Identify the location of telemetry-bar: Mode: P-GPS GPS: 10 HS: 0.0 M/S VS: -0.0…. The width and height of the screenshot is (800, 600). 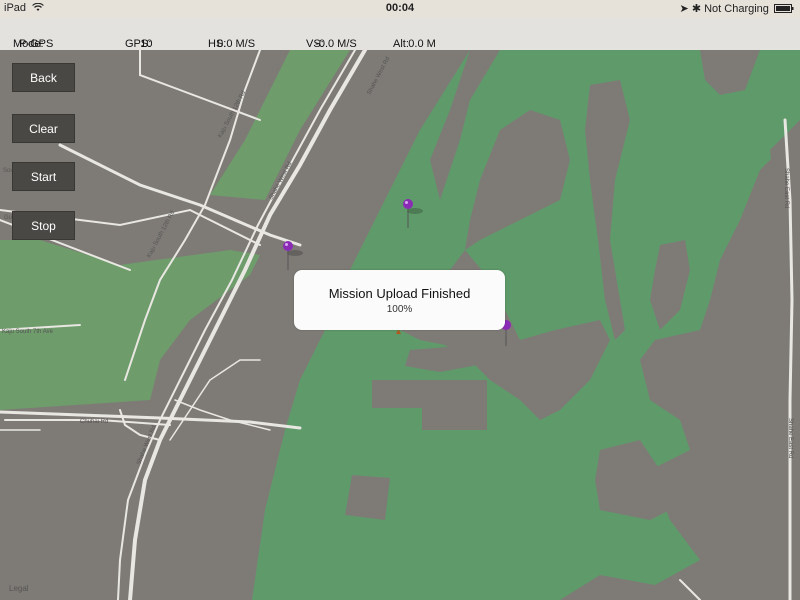
(400, 34).